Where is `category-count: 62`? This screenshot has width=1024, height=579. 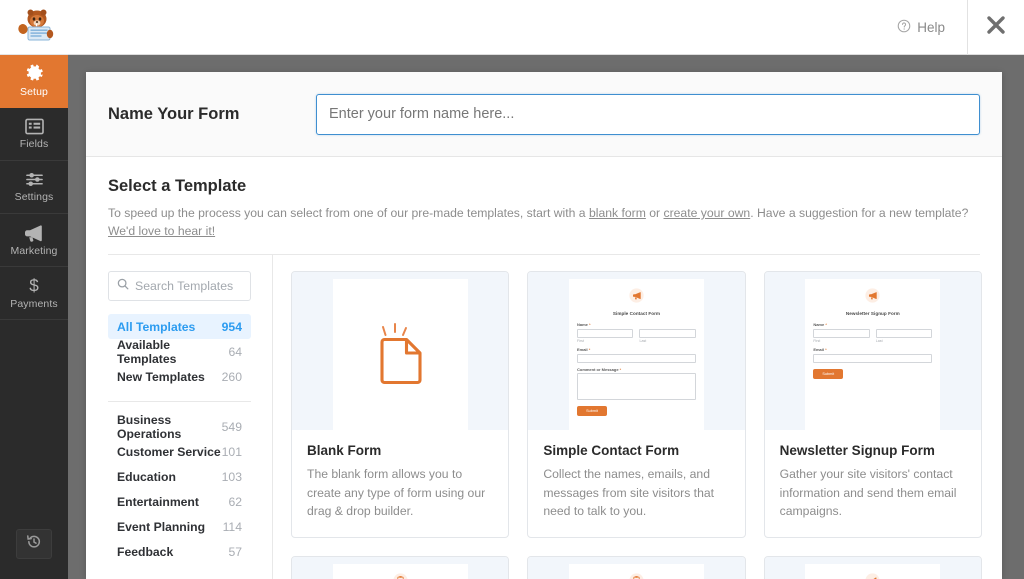
category-count: 62 is located at coordinates (235, 501).